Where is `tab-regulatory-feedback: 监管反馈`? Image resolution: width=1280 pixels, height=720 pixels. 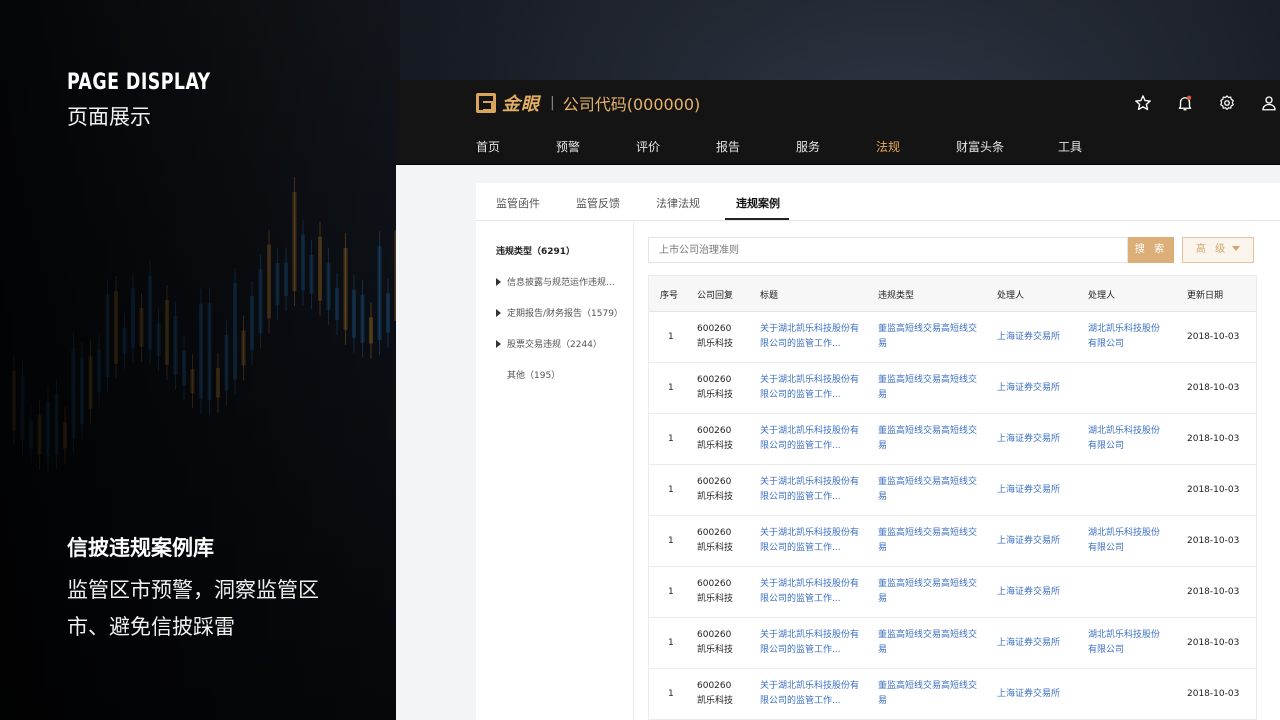
tab-regulatory-feedback: 监管反馈 is located at coordinates (598, 203).